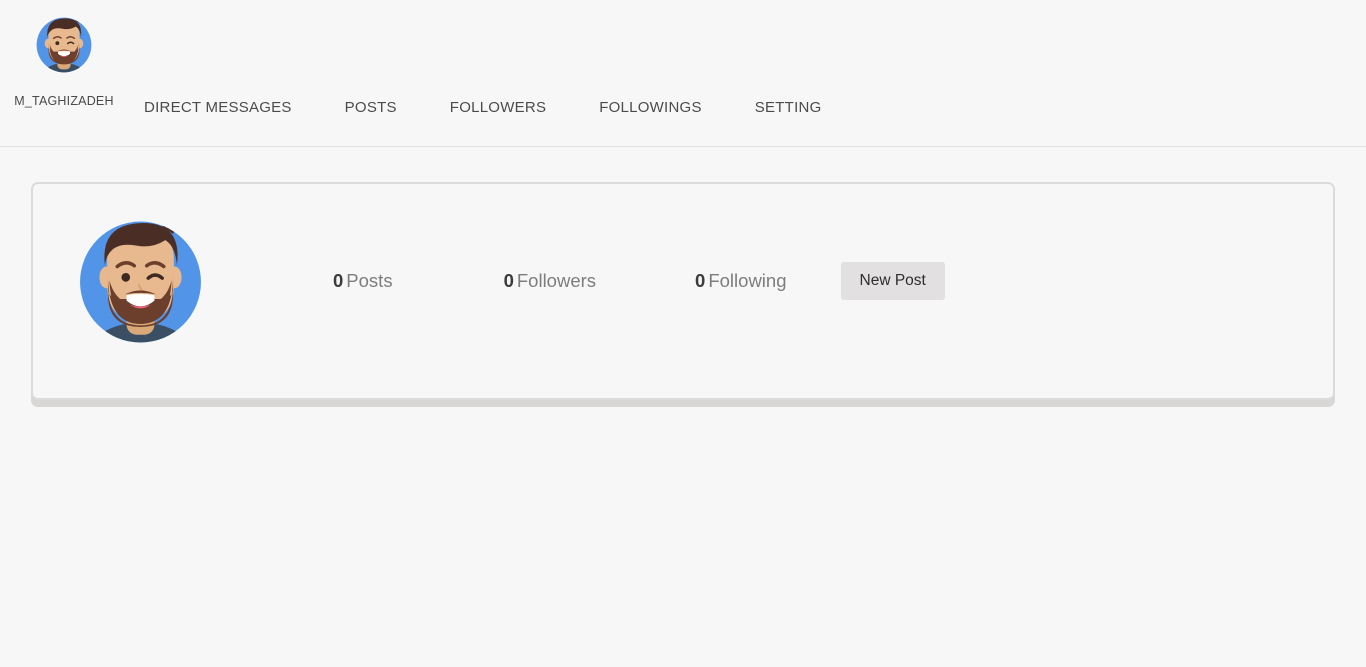 This screenshot has height=667, width=1366. What do you see at coordinates (218, 107) in the screenshot?
I see `nav-direct-messages: DIRECT MESSAGES` at bounding box center [218, 107].